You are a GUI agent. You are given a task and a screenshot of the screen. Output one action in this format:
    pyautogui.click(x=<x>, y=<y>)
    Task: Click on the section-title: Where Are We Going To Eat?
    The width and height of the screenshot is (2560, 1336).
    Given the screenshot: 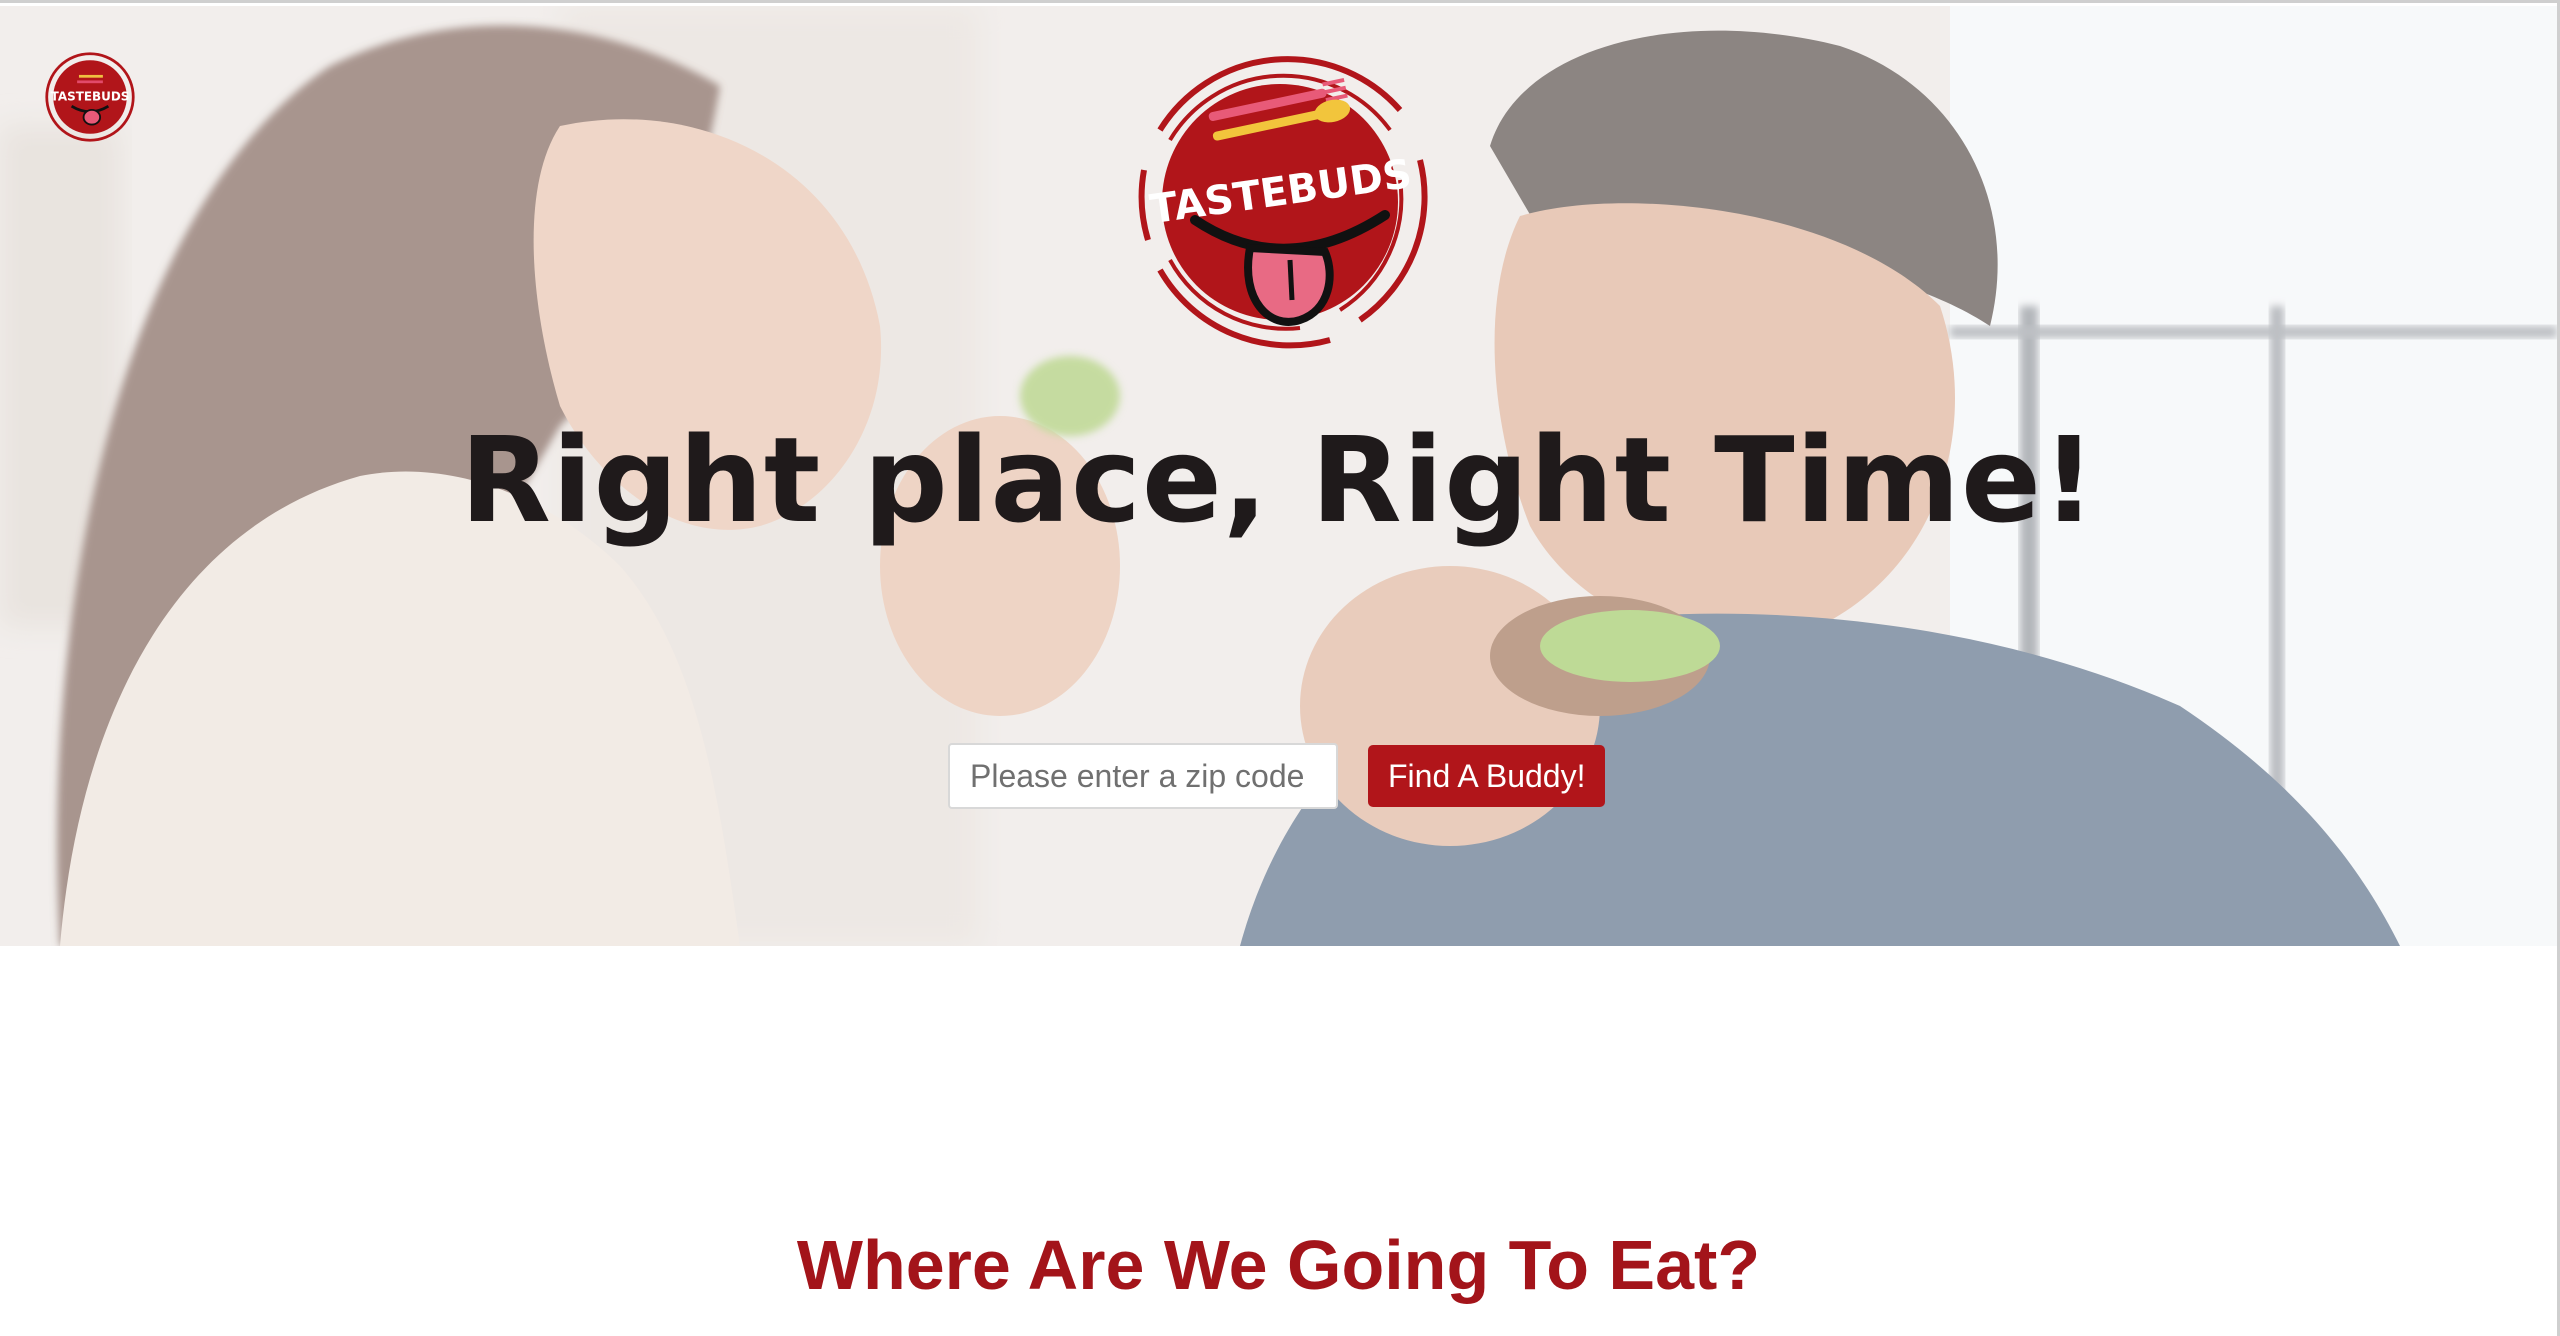 What is the action you would take?
    pyautogui.click(x=1278, y=1265)
    